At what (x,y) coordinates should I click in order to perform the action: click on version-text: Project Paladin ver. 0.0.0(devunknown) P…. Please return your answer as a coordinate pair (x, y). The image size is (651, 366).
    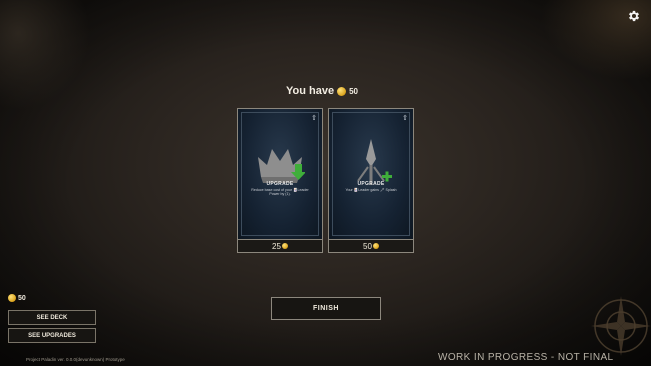
    Looking at the image, I should click on (75, 359).